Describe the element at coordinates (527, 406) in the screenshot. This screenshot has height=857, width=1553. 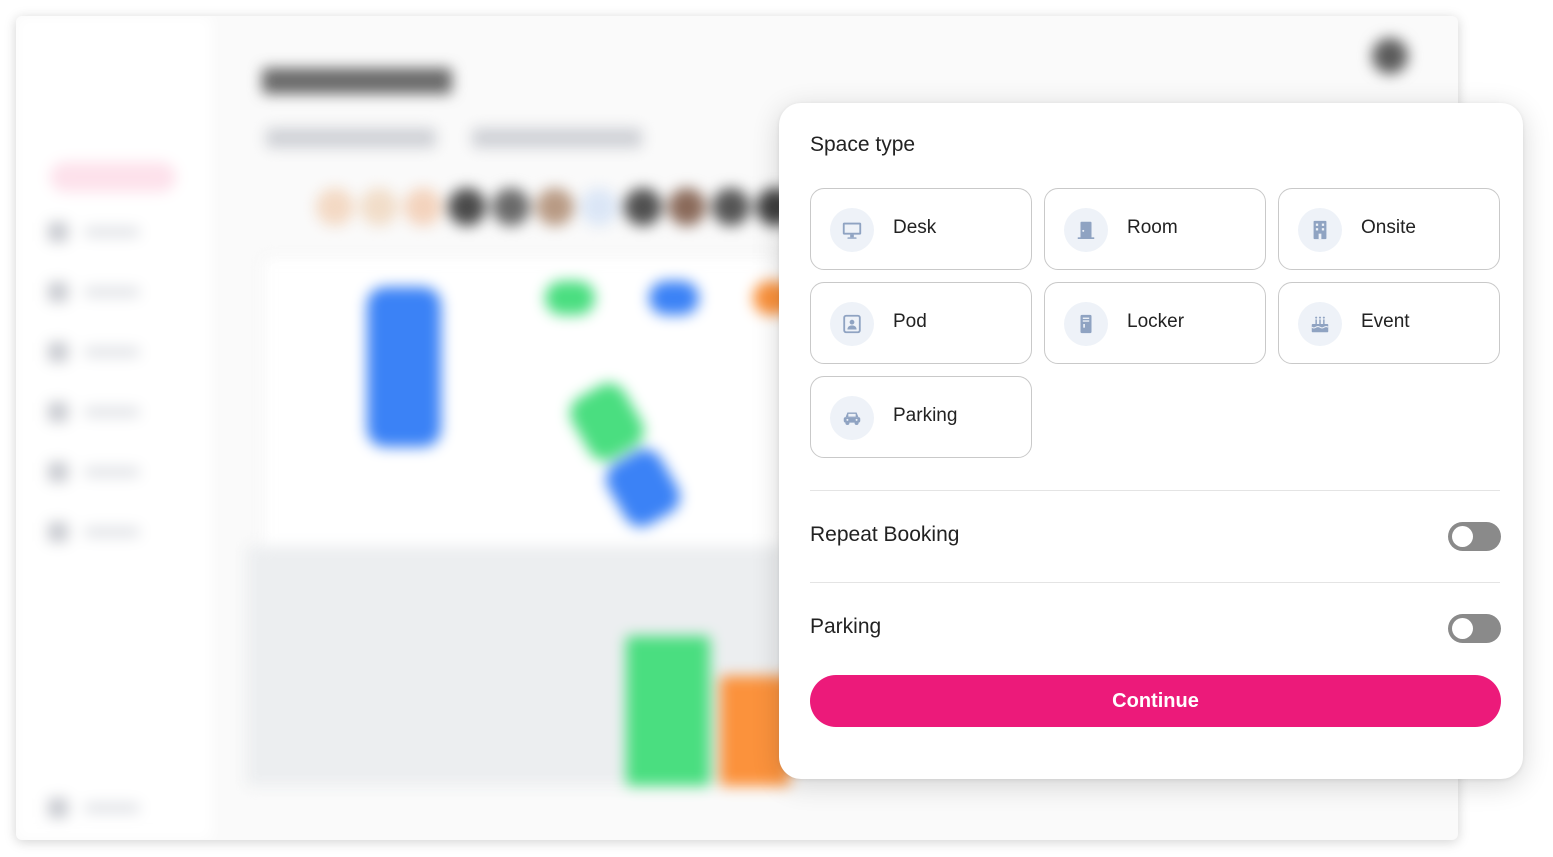
I see `background-floor-map` at that location.